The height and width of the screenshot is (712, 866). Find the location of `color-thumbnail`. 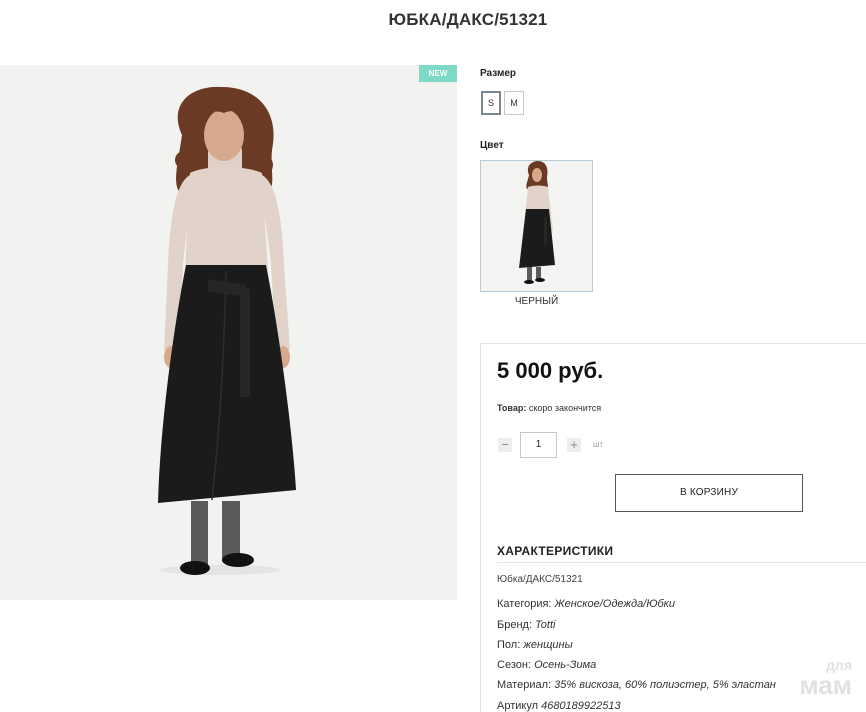

color-thumbnail is located at coordinates (536, 226).